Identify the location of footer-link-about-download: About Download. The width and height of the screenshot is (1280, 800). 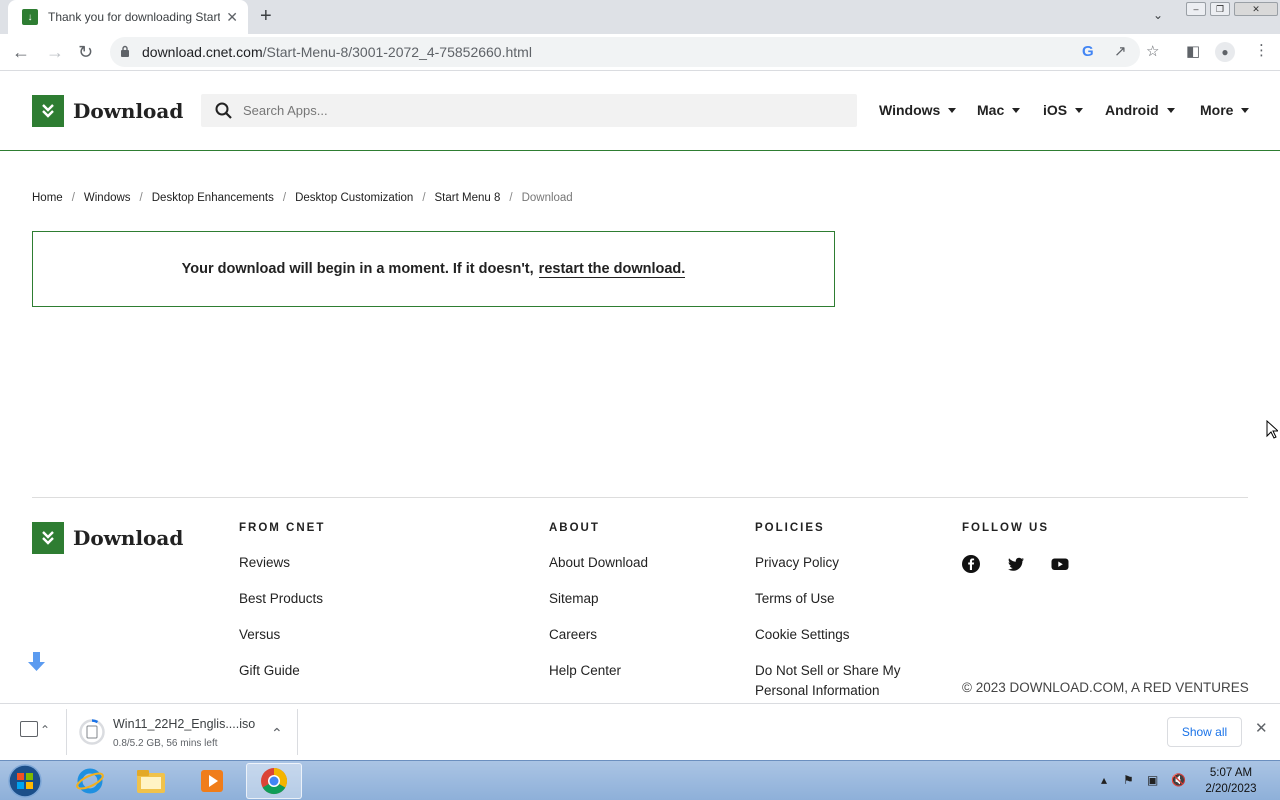
(598, 563).